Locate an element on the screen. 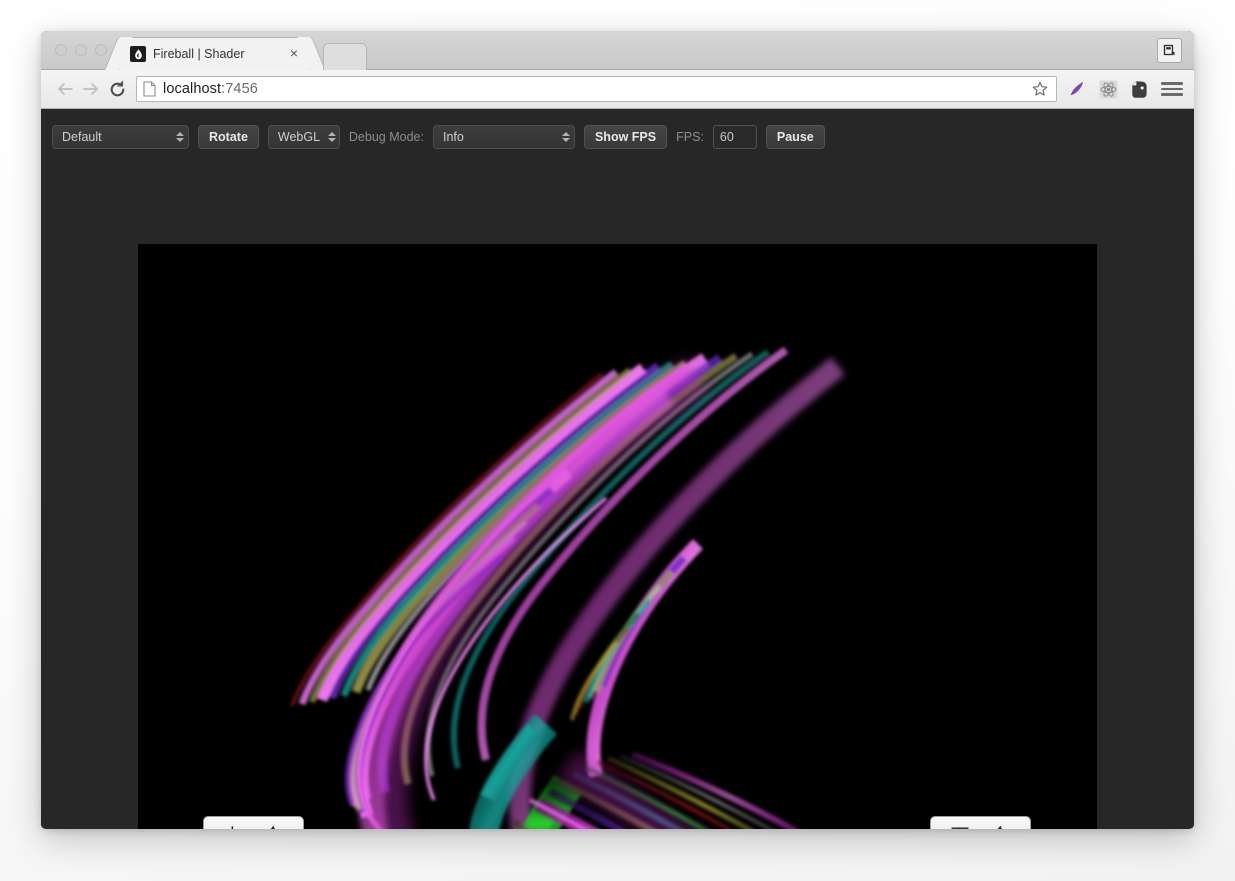 Image resolution: width=1235 pixels, height=881 pixels. zoom-window-button is located at coordinates (101, 50).